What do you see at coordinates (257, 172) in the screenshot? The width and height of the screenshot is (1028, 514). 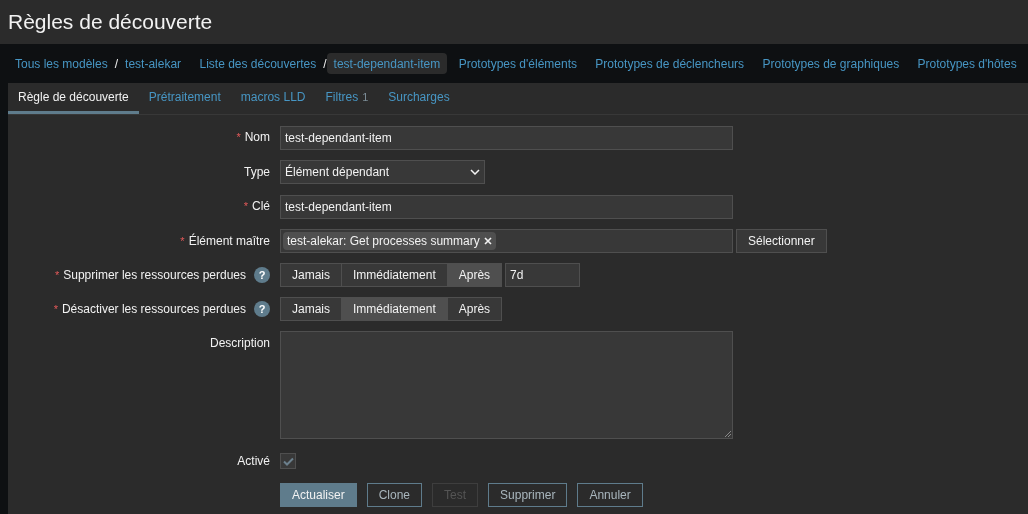 I see `field-label: Type` at bounding box center [257, 172].